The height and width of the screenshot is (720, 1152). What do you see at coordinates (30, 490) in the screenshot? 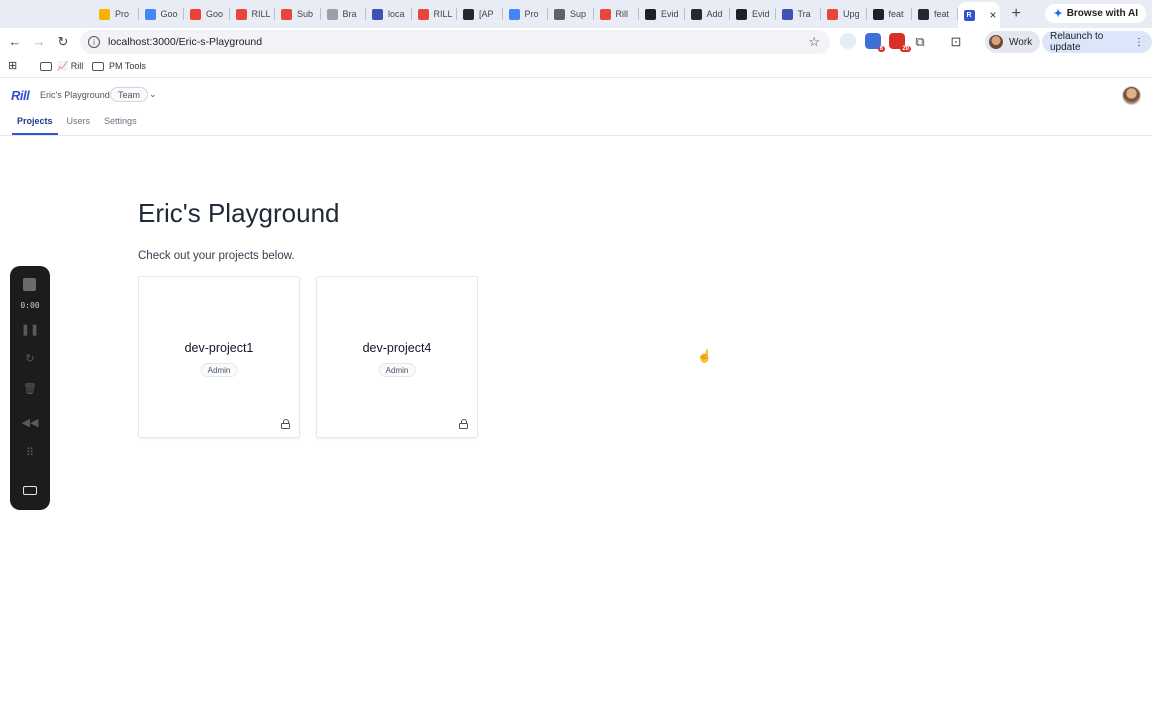
I see `camera-icon` at bounding box center [30, 490].